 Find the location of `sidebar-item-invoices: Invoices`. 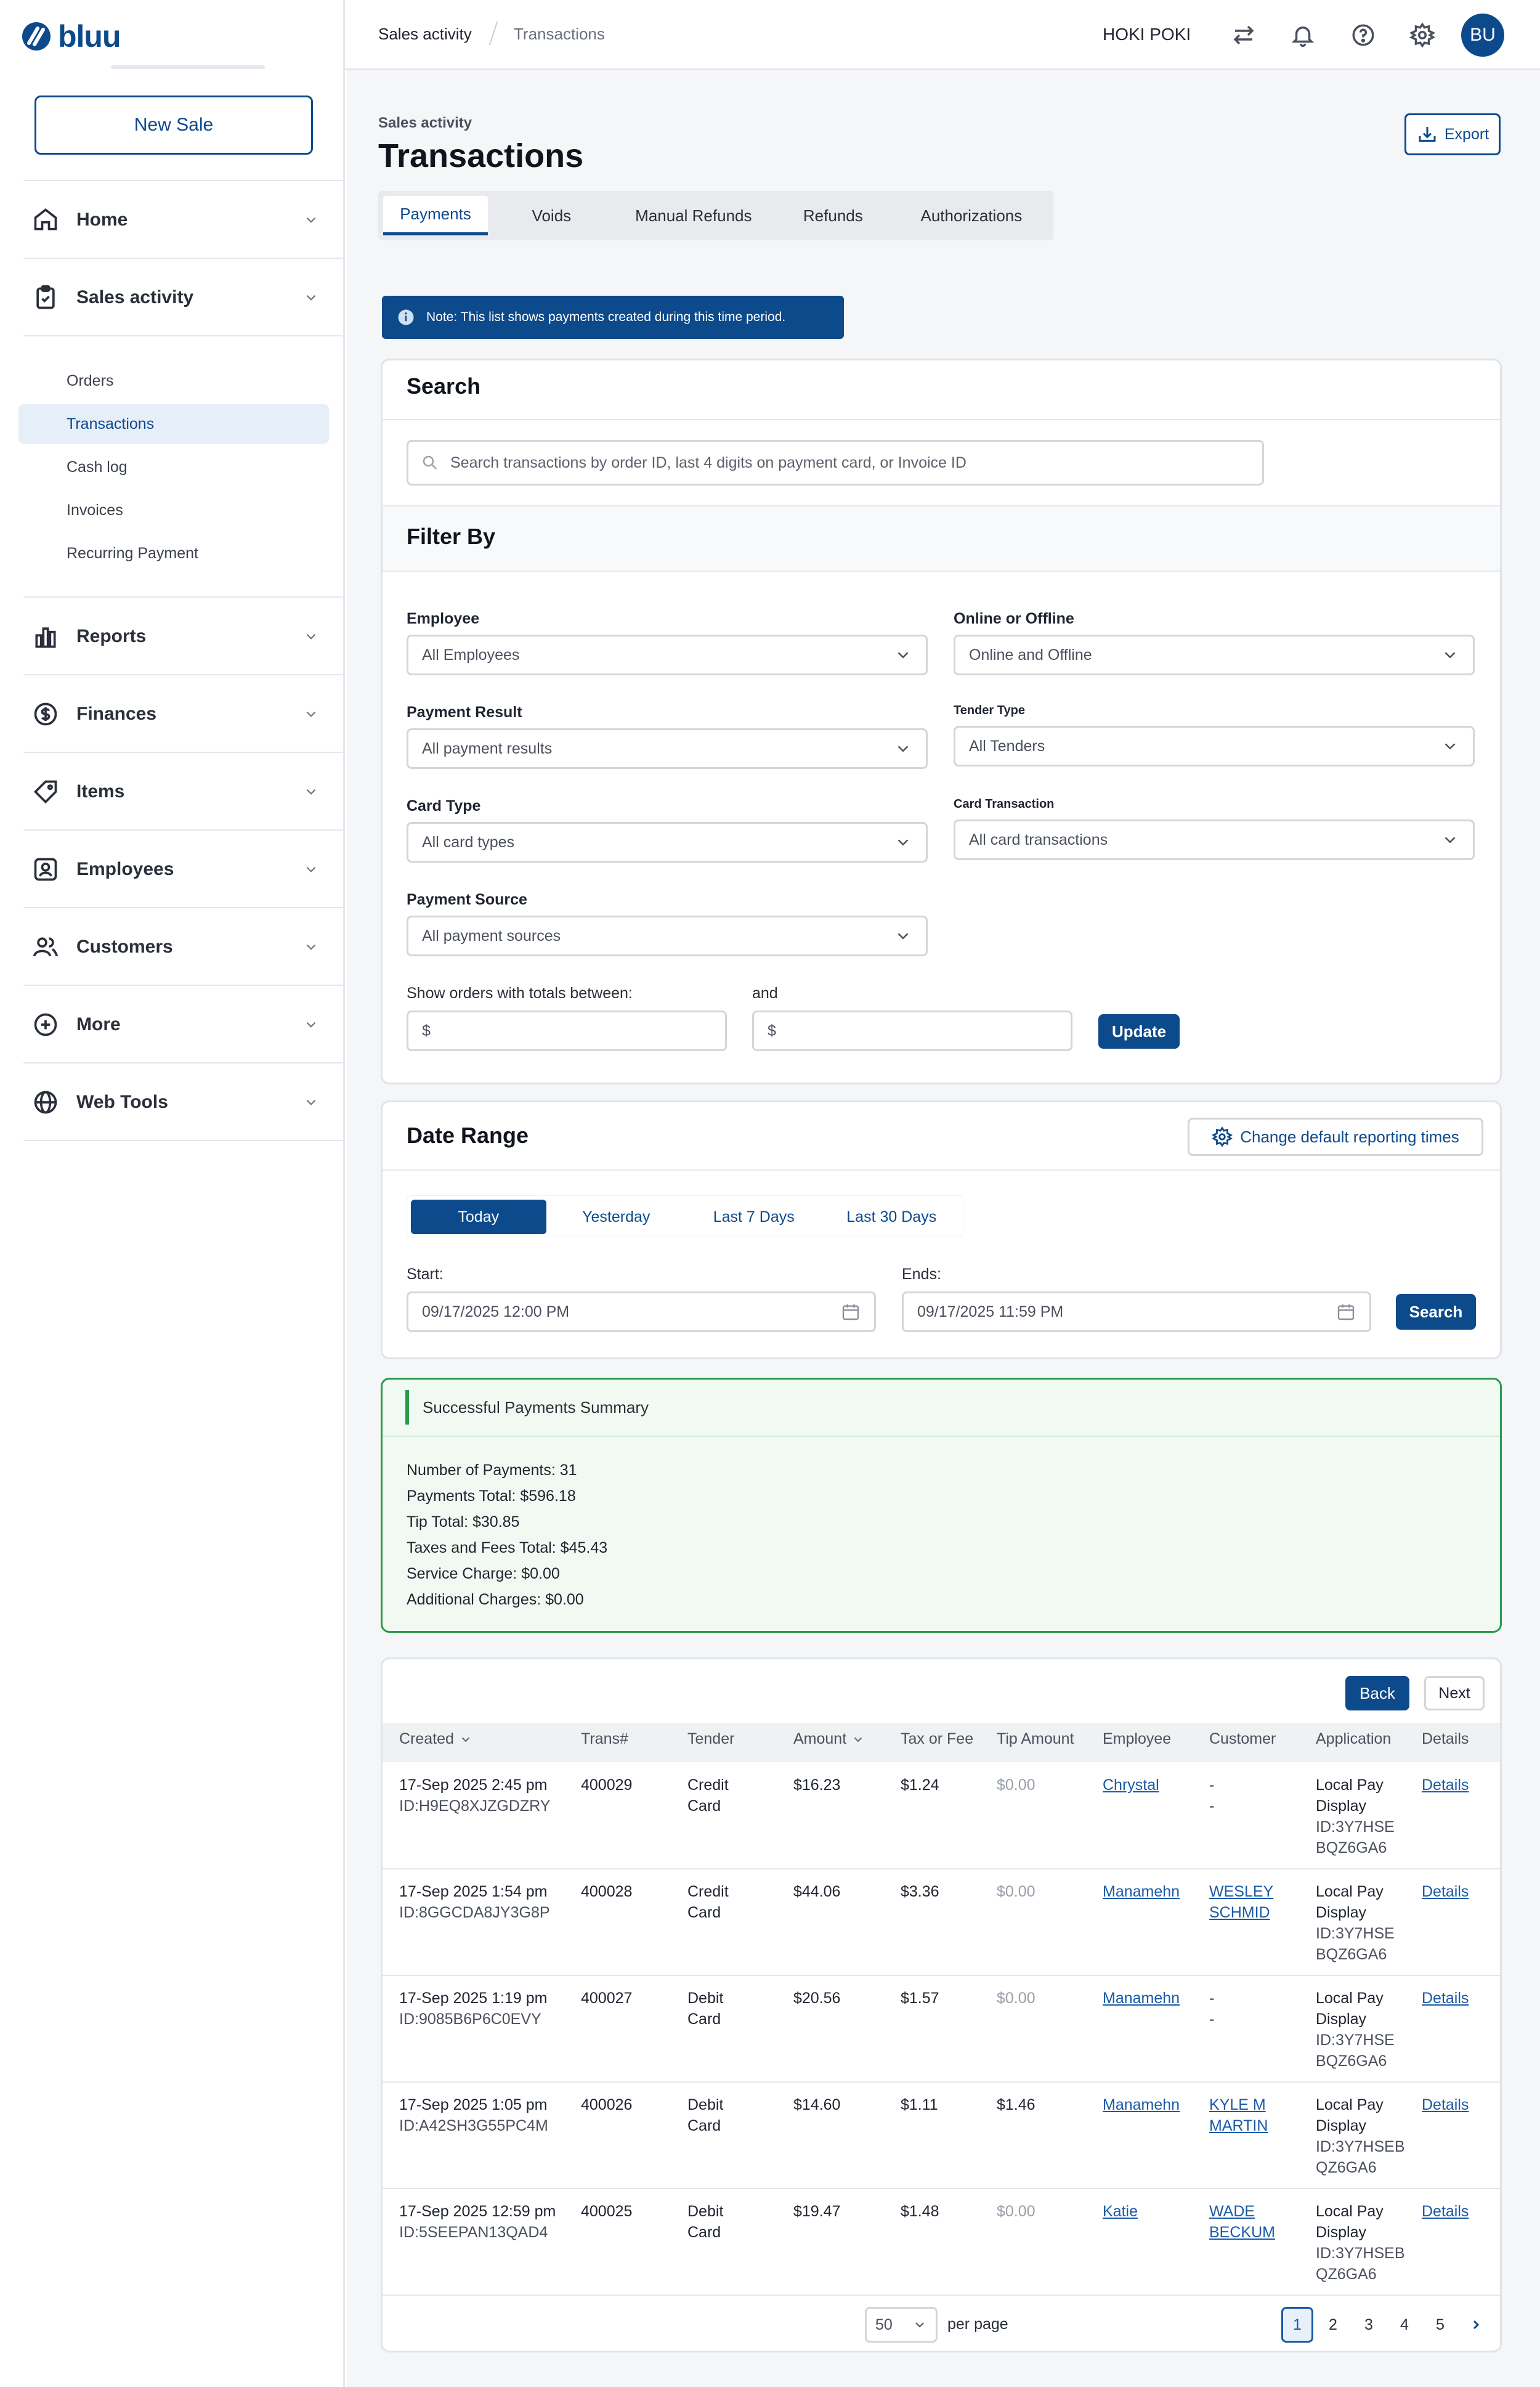

sidebar-item-invoices: Invoices is located at coordinates (173, 510).